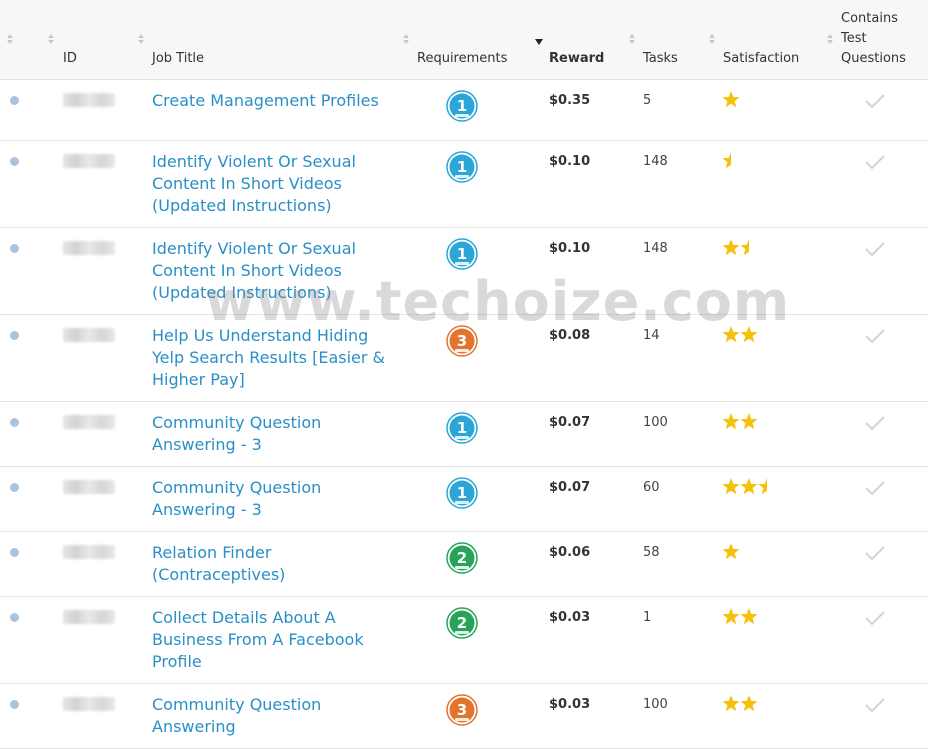 Image resolution: width=928 pixels, height=749 pixels. I want to click on level-badge-icon: 2, so click(462, 558).